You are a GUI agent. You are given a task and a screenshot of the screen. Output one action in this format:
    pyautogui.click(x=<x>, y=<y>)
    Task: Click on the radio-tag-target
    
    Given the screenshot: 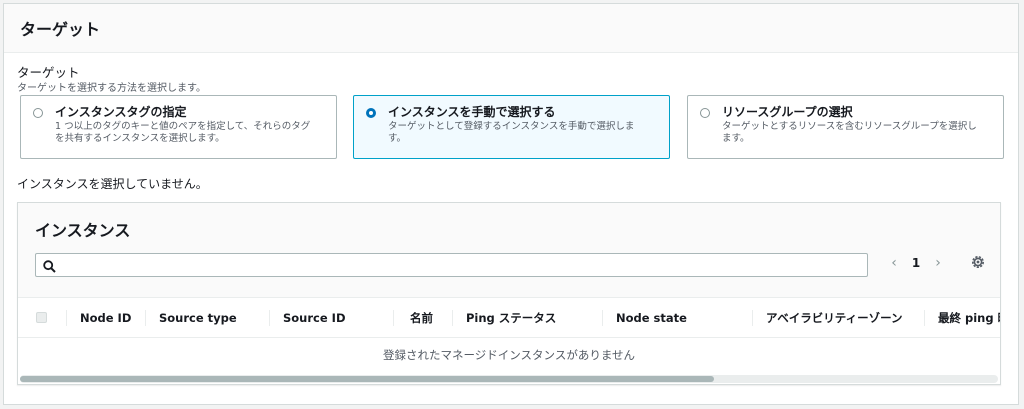 What is the action you would take?
    pyautogui.click(x=38, y=113)
    